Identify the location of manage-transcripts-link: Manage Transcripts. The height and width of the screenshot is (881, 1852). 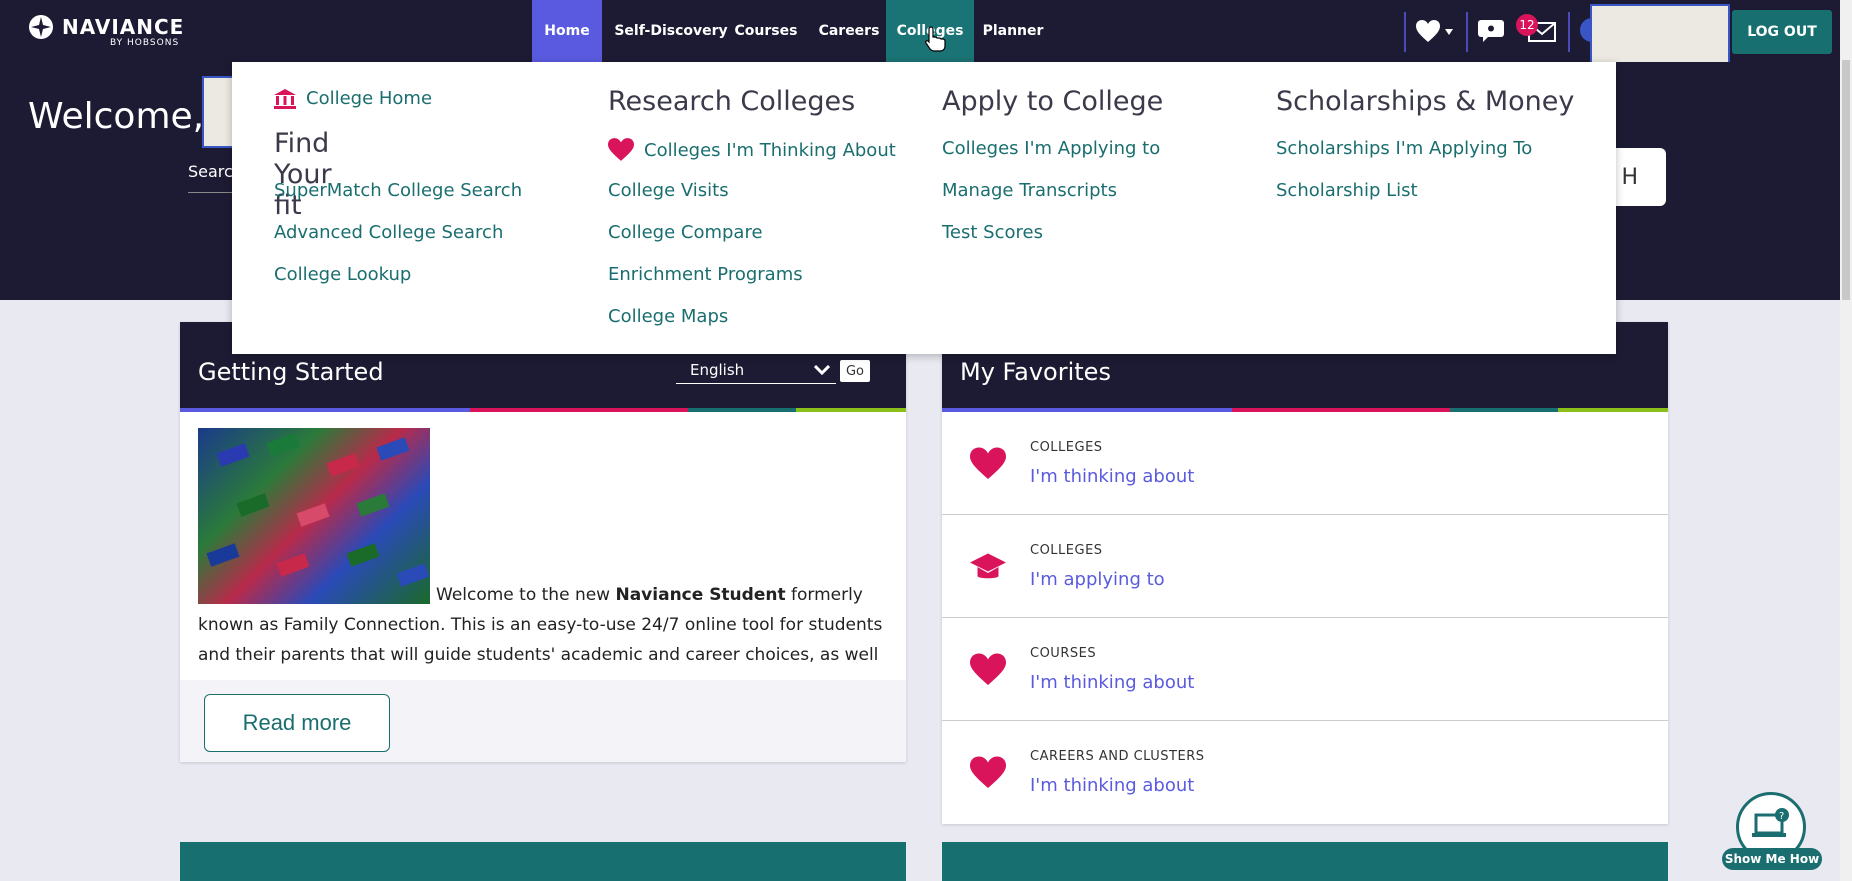
(1029, 190).